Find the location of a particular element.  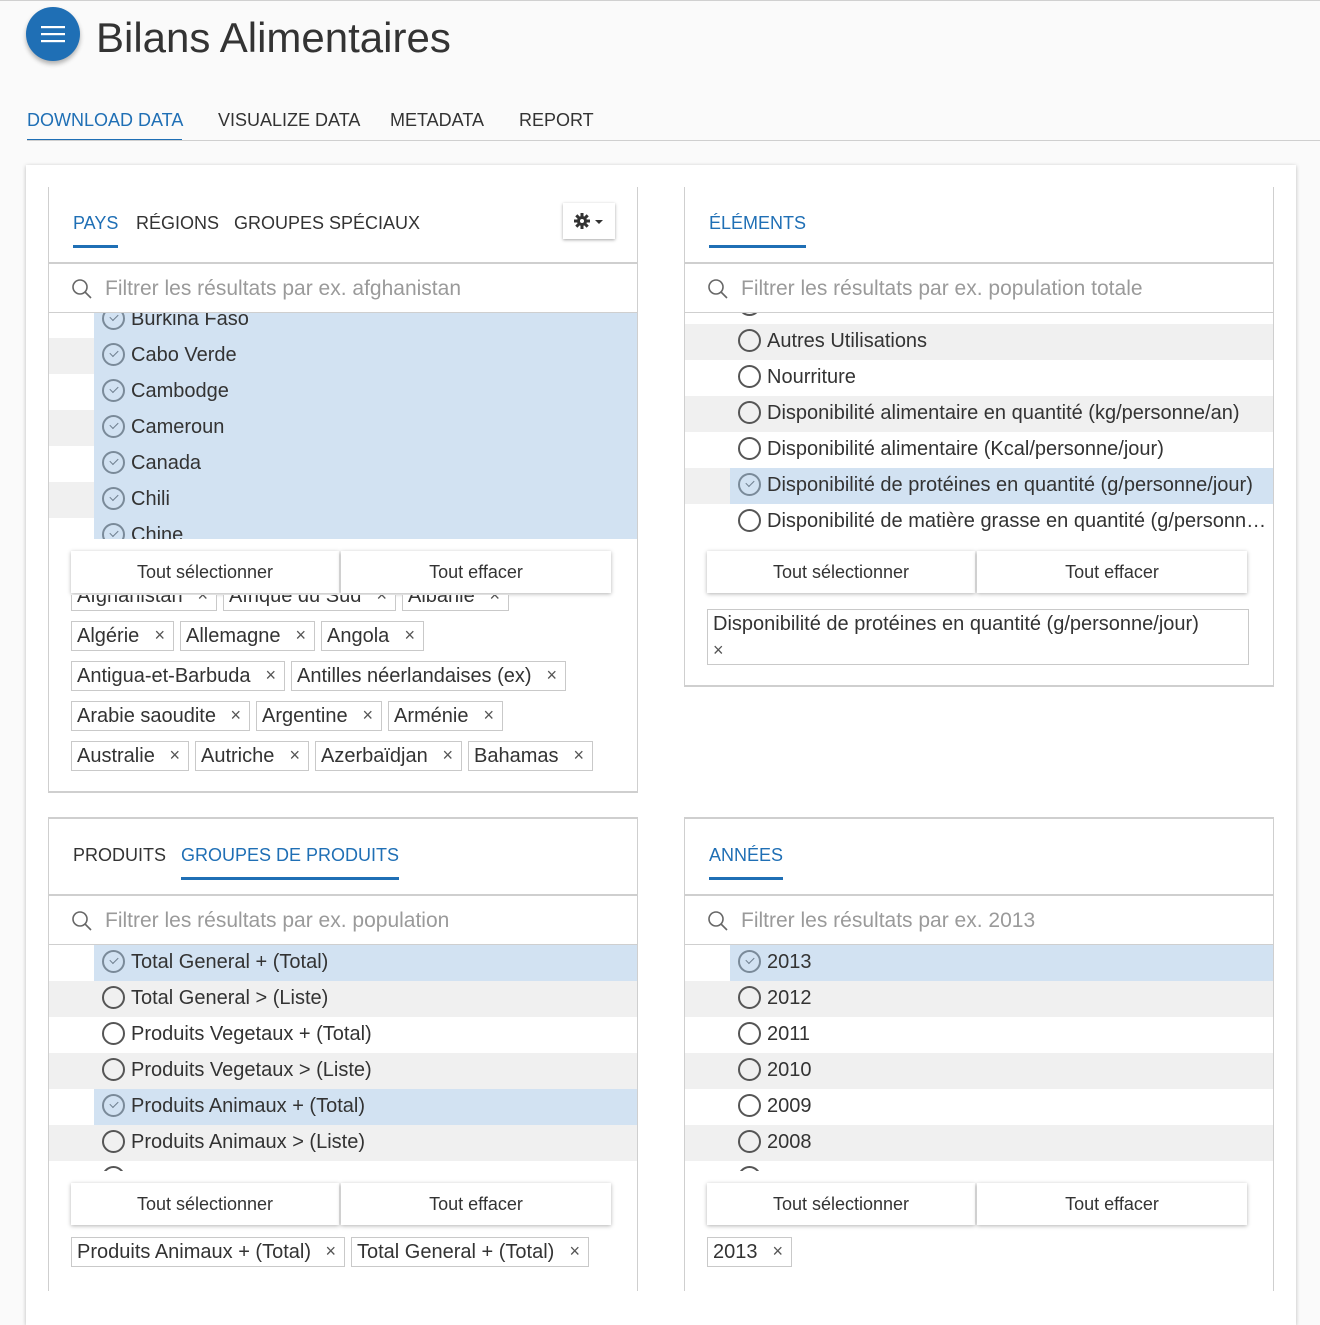

list-item: Chine is located at coordinates (343, 528).